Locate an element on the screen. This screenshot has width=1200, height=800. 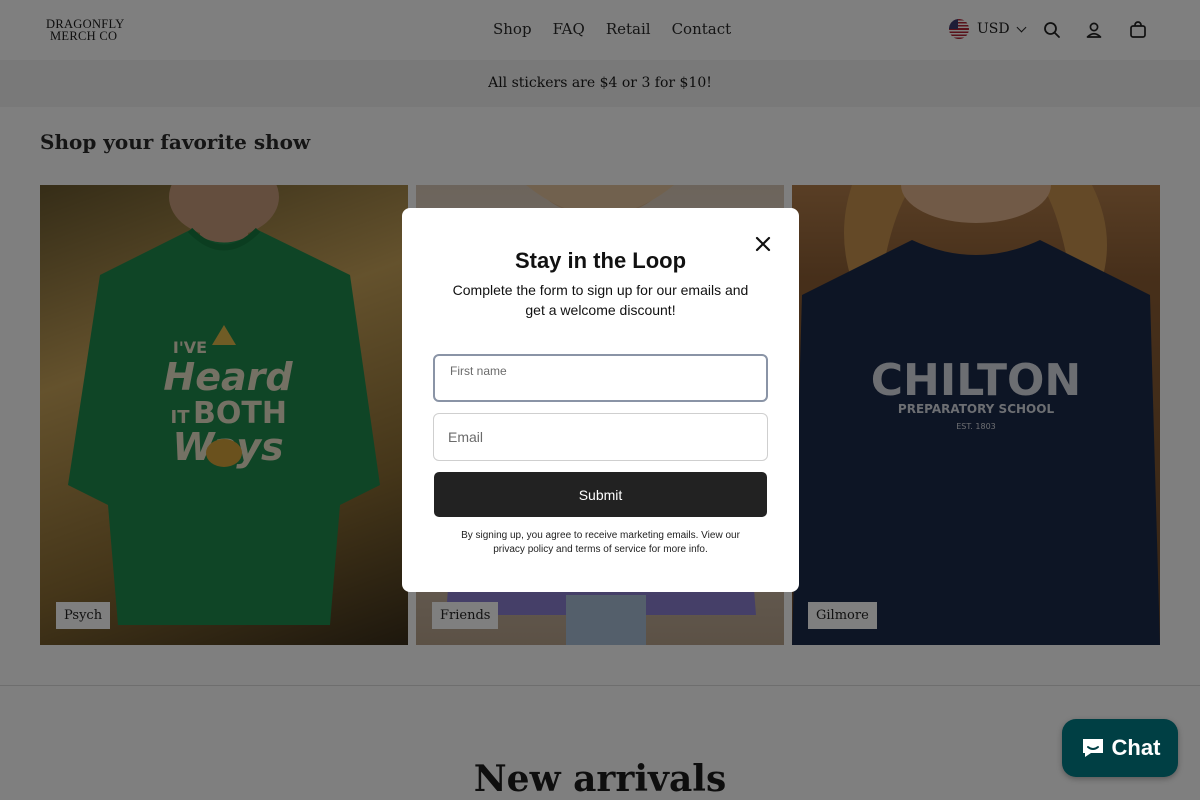
chat-button: Chat is located at coordinates (1120, 748).